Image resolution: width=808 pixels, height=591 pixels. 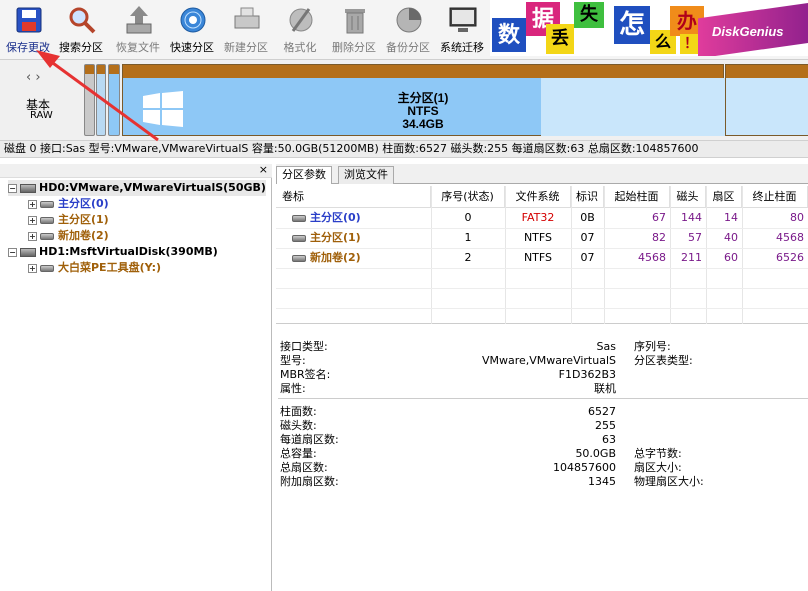 I want to click on partition-block-small, so click(x=114, y=100).